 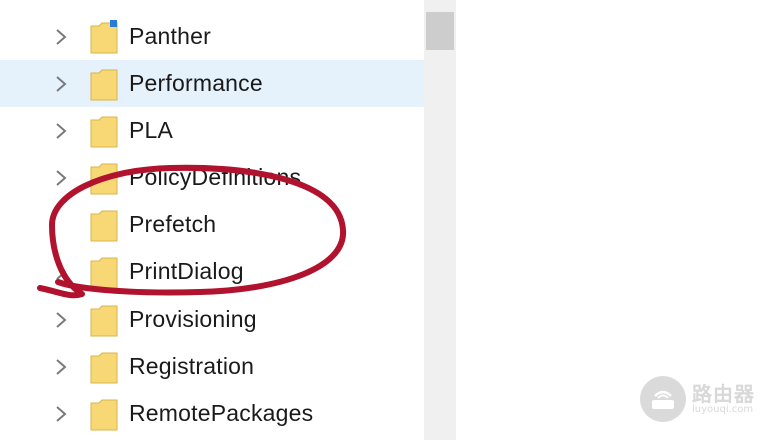 What do you see at coordinates (192, 366) in the screenshot?
I see `tree-item-label: Registration` at bounding box center [192, 366].